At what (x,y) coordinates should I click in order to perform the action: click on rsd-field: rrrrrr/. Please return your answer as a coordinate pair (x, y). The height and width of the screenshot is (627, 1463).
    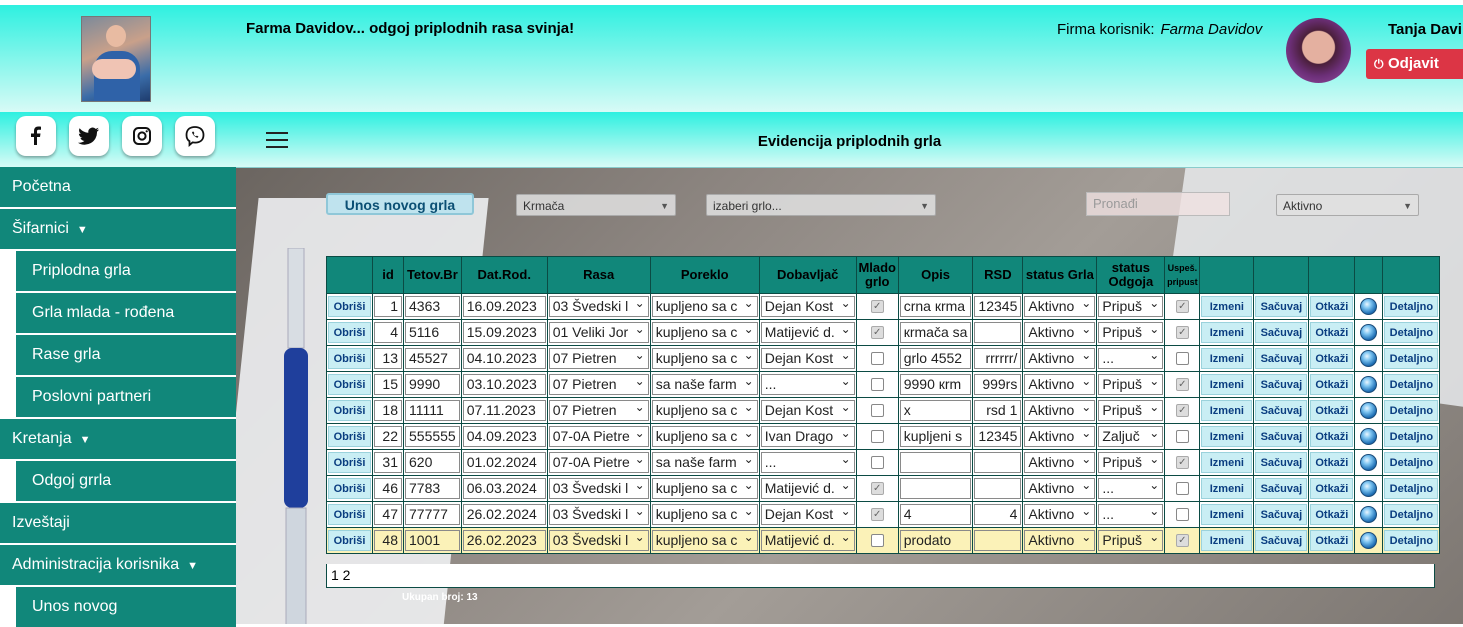
    Looking at the image, I should click on (998, 358).